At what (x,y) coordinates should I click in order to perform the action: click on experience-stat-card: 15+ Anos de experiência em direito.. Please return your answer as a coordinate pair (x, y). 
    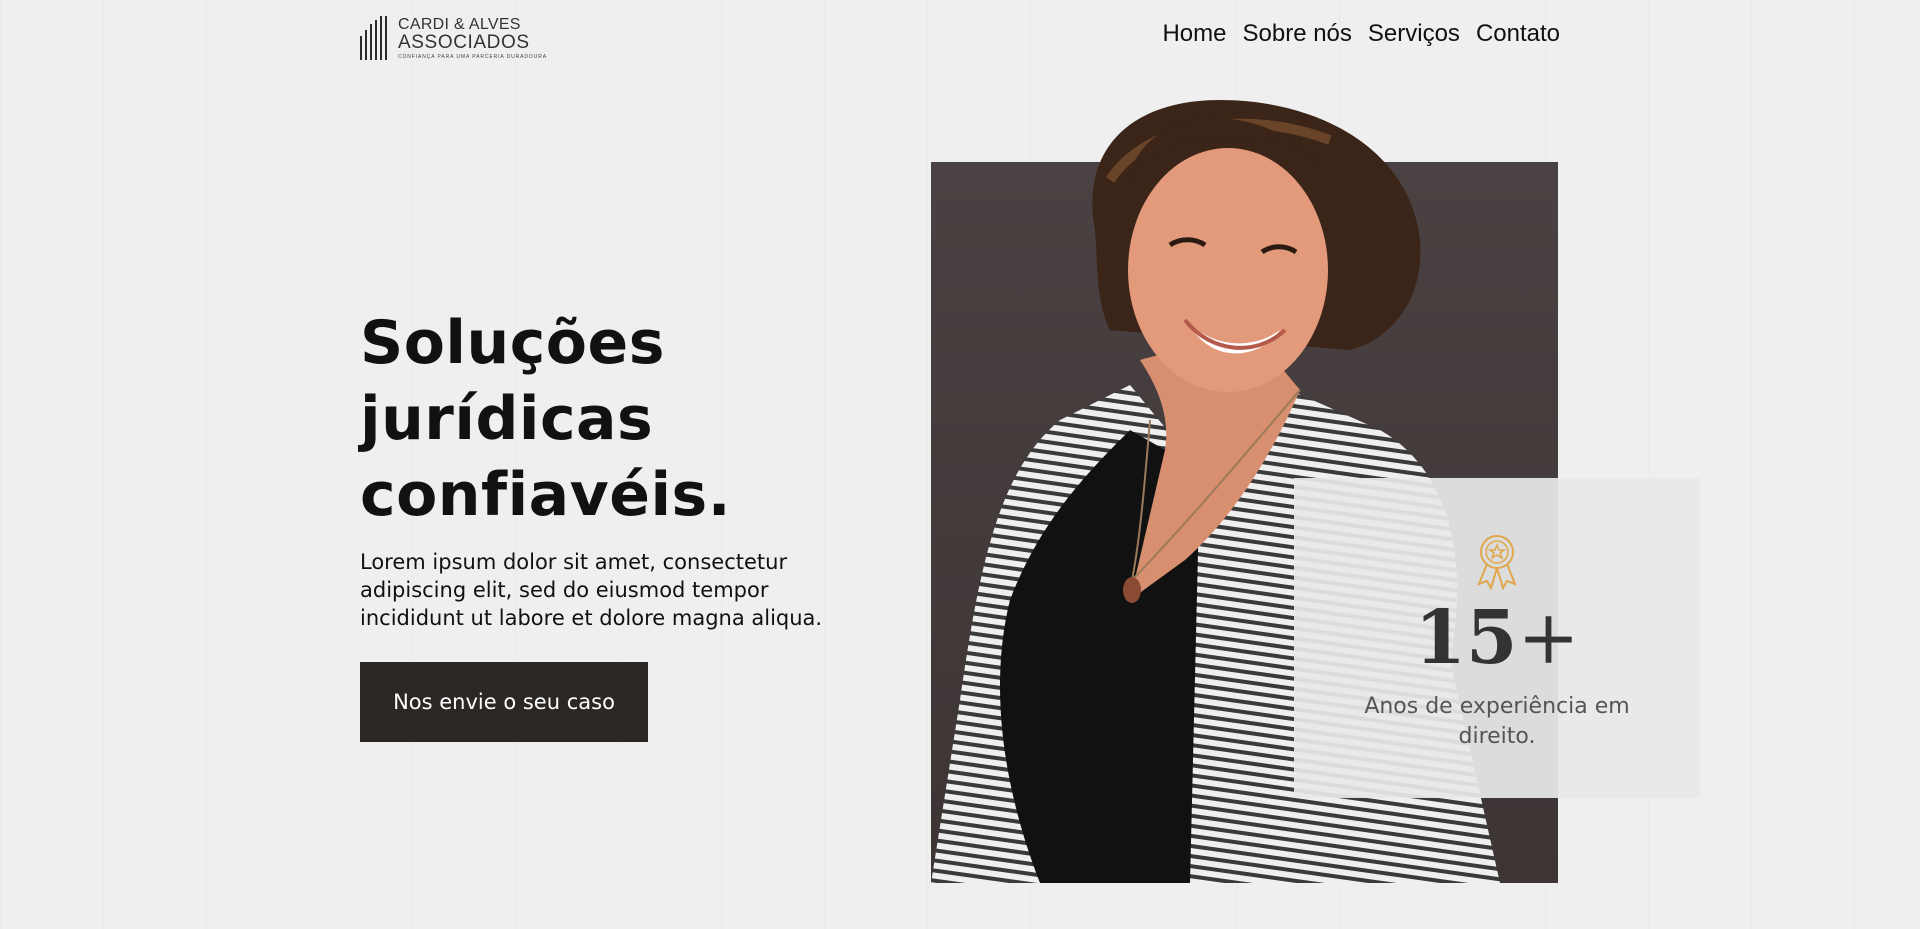
    Looking at the image, I should click on (1497, 638).